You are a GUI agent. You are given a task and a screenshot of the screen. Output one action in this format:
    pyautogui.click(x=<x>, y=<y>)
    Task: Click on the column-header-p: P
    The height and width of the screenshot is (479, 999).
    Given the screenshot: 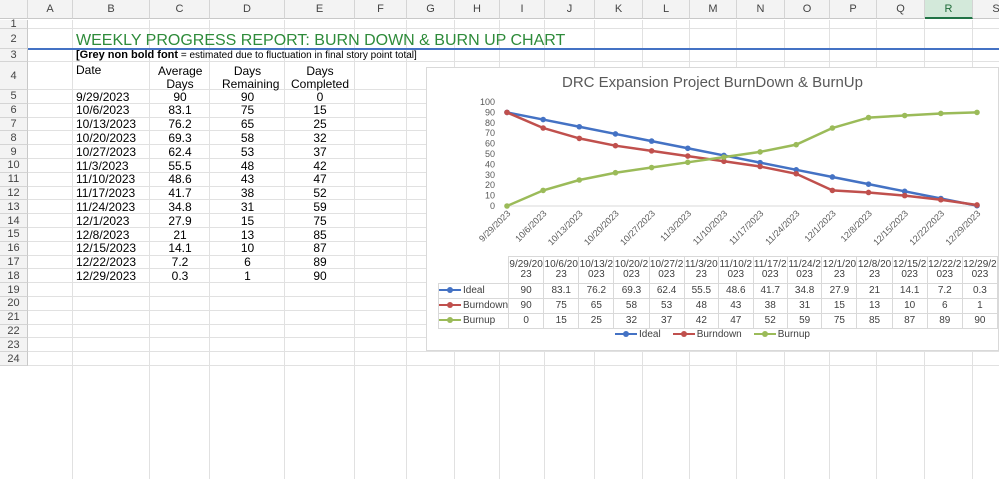 What is the action you would take?
    pyautogui.click(x=853, y=9)
    